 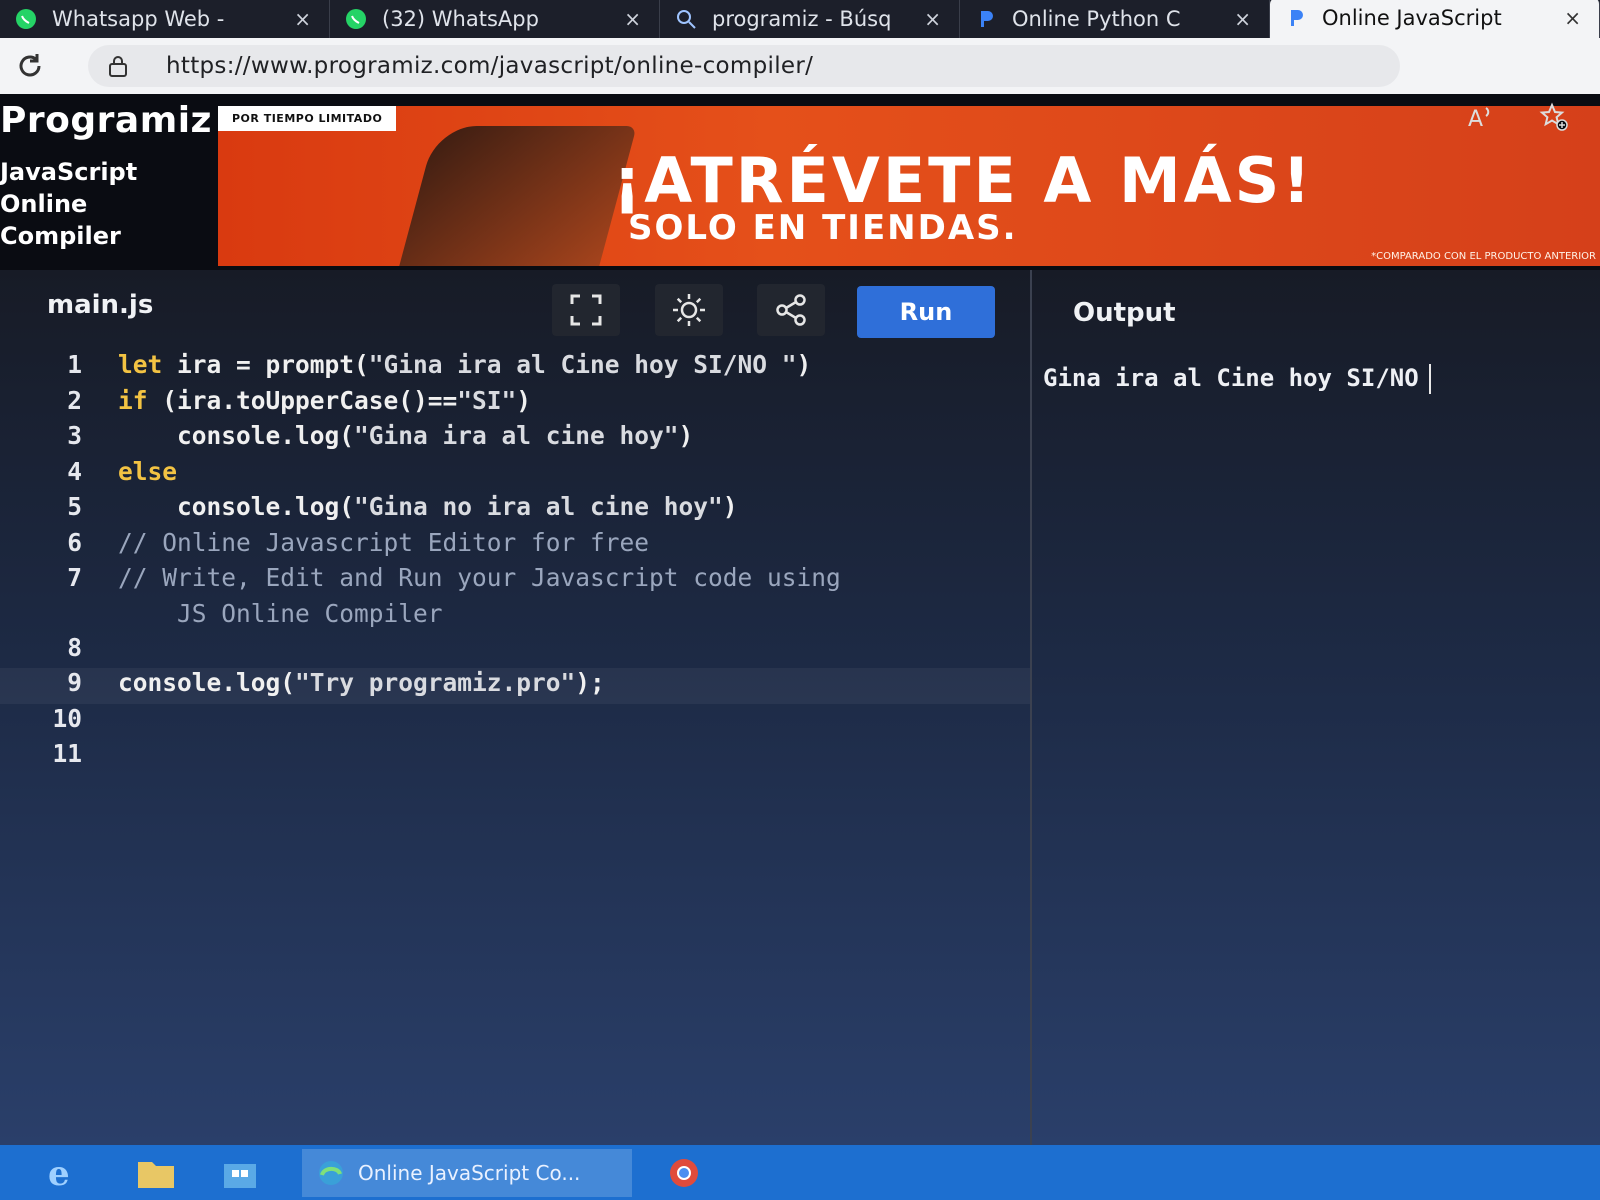 I want to click on browser-tab: Online Python C ×, so click(x=1115, y=19).